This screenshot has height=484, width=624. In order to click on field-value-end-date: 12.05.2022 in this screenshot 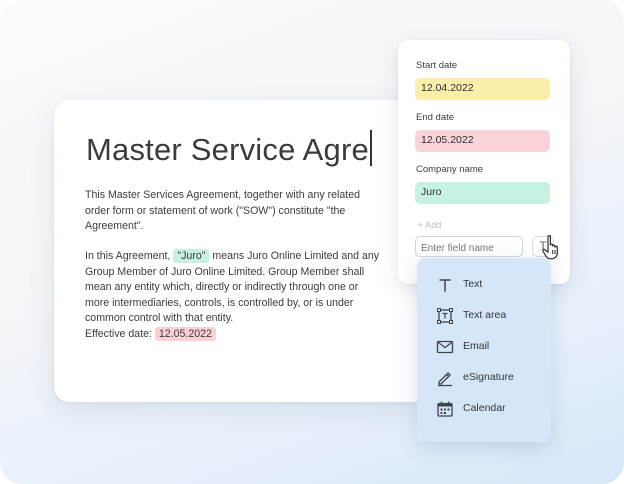, I will do `click(482, 141)`.